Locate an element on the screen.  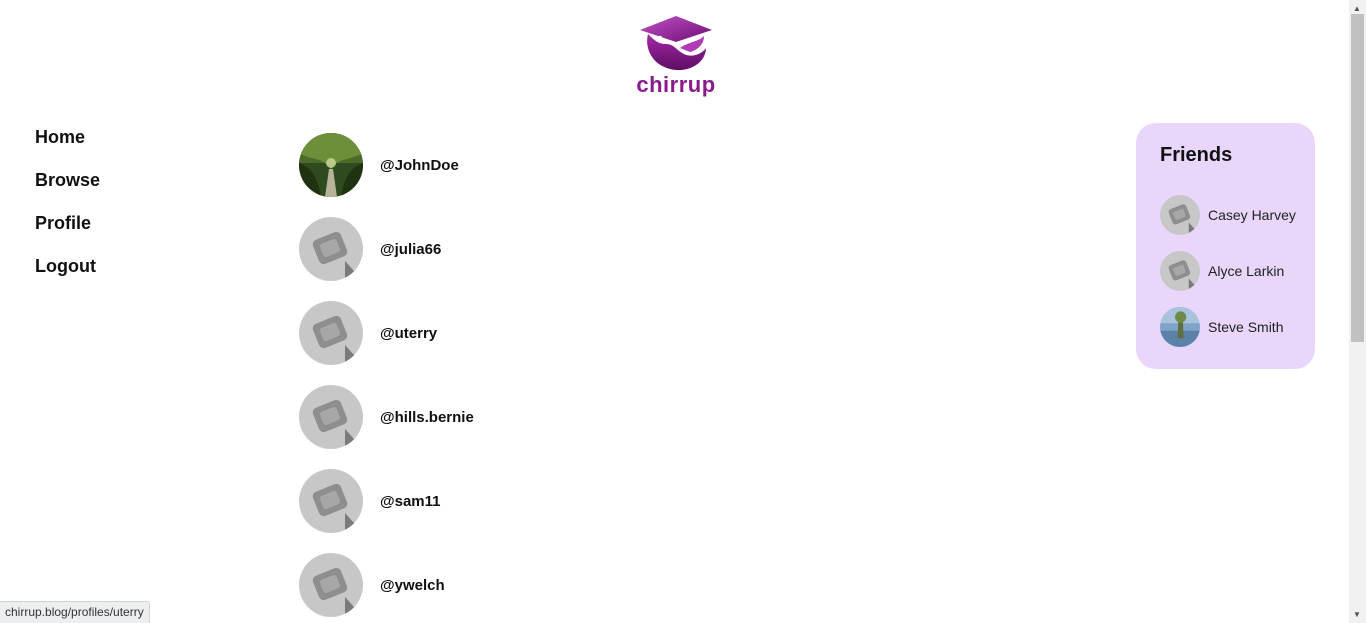
nav-logout-link: Logout is located at coordinates (67, 276).